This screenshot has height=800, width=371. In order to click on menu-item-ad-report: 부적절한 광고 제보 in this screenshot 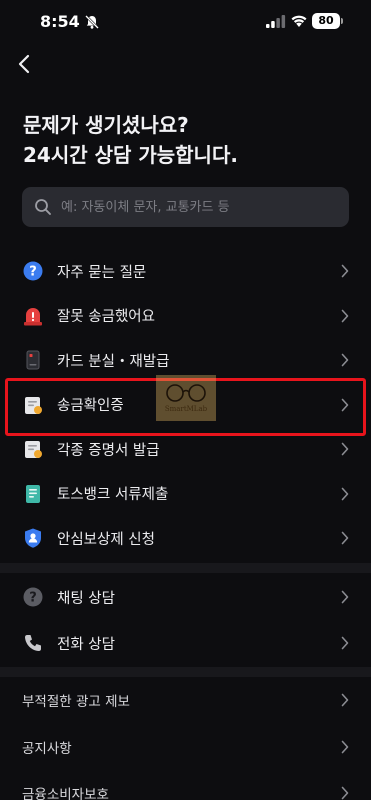, I will do `click(185, 700)`.